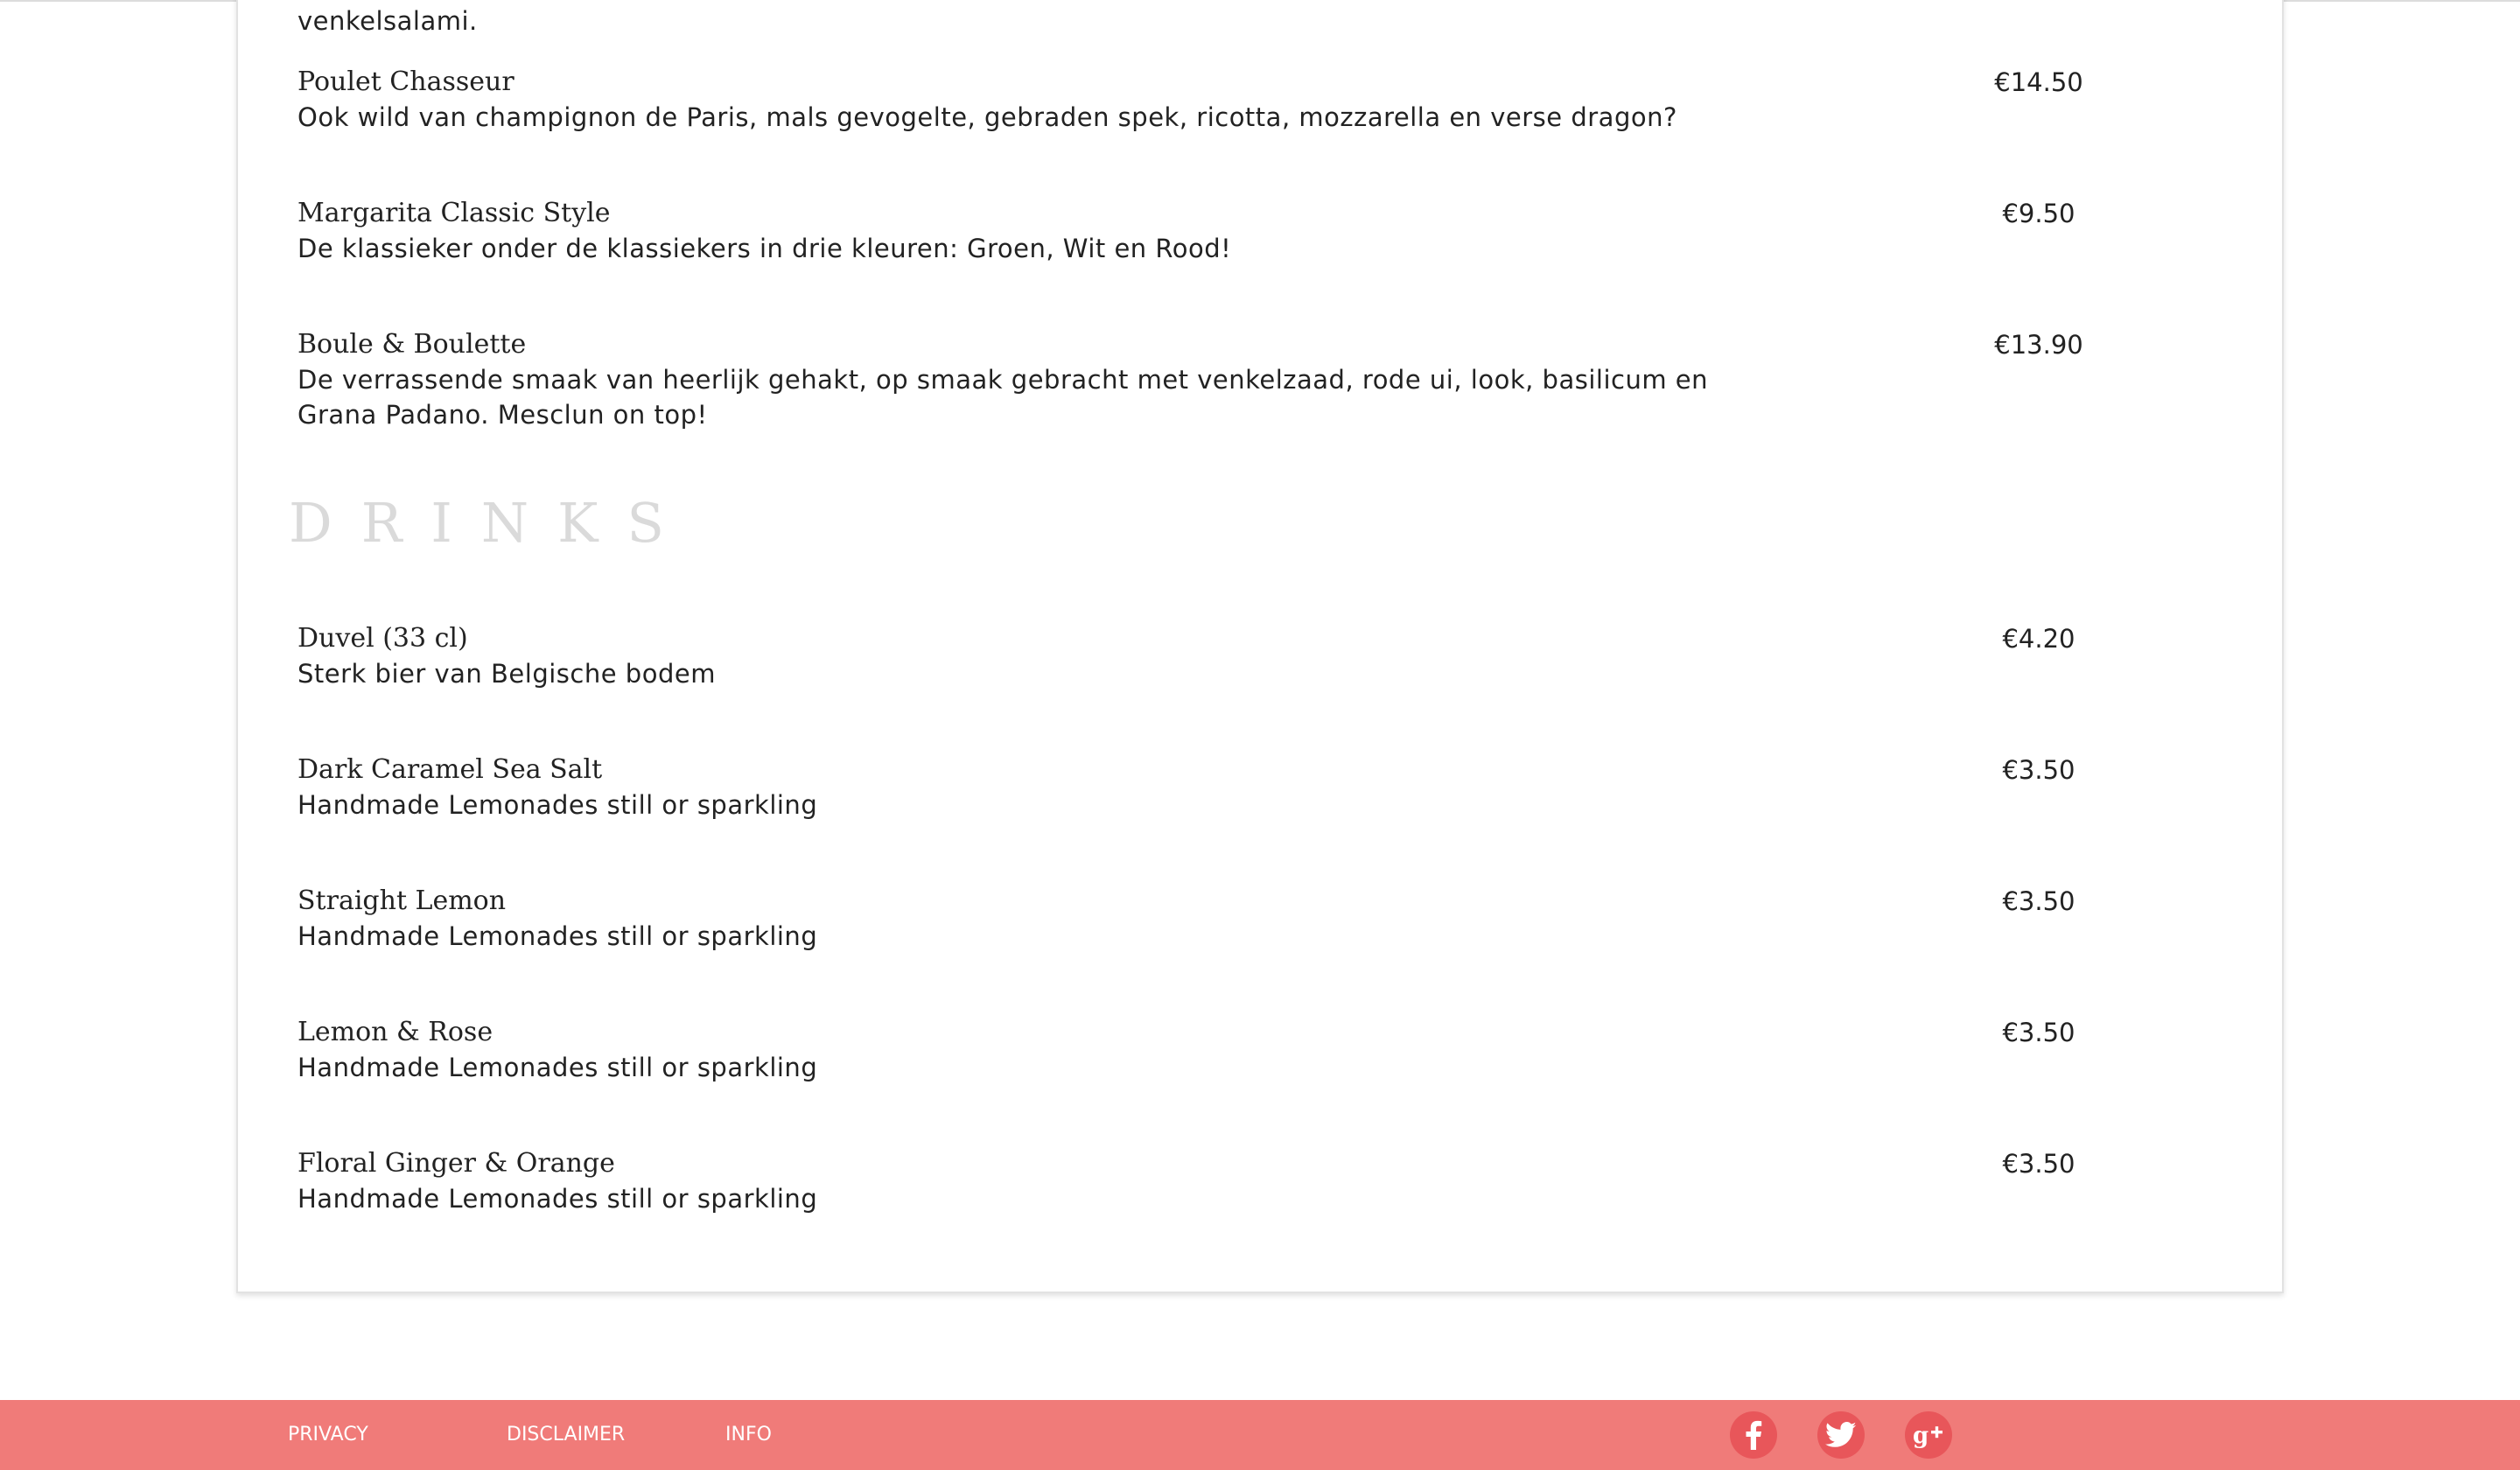 This screenshot has width=2520, height=1470. I want to click on google-plus-button: g, so click(1928, 1435).